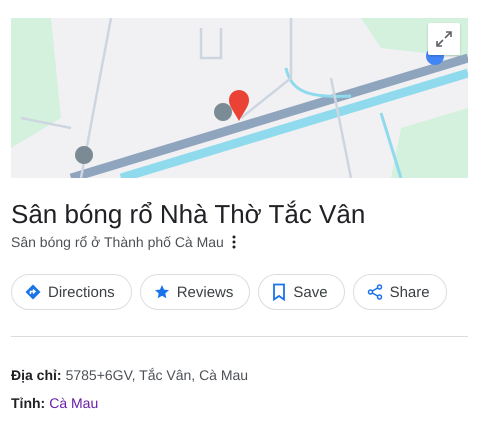  Describe the element at coordinates (157, 375) in the screenshot. I see `detail-value: 5785+6GV, Tắc Vân, Cà Mau` at that location.